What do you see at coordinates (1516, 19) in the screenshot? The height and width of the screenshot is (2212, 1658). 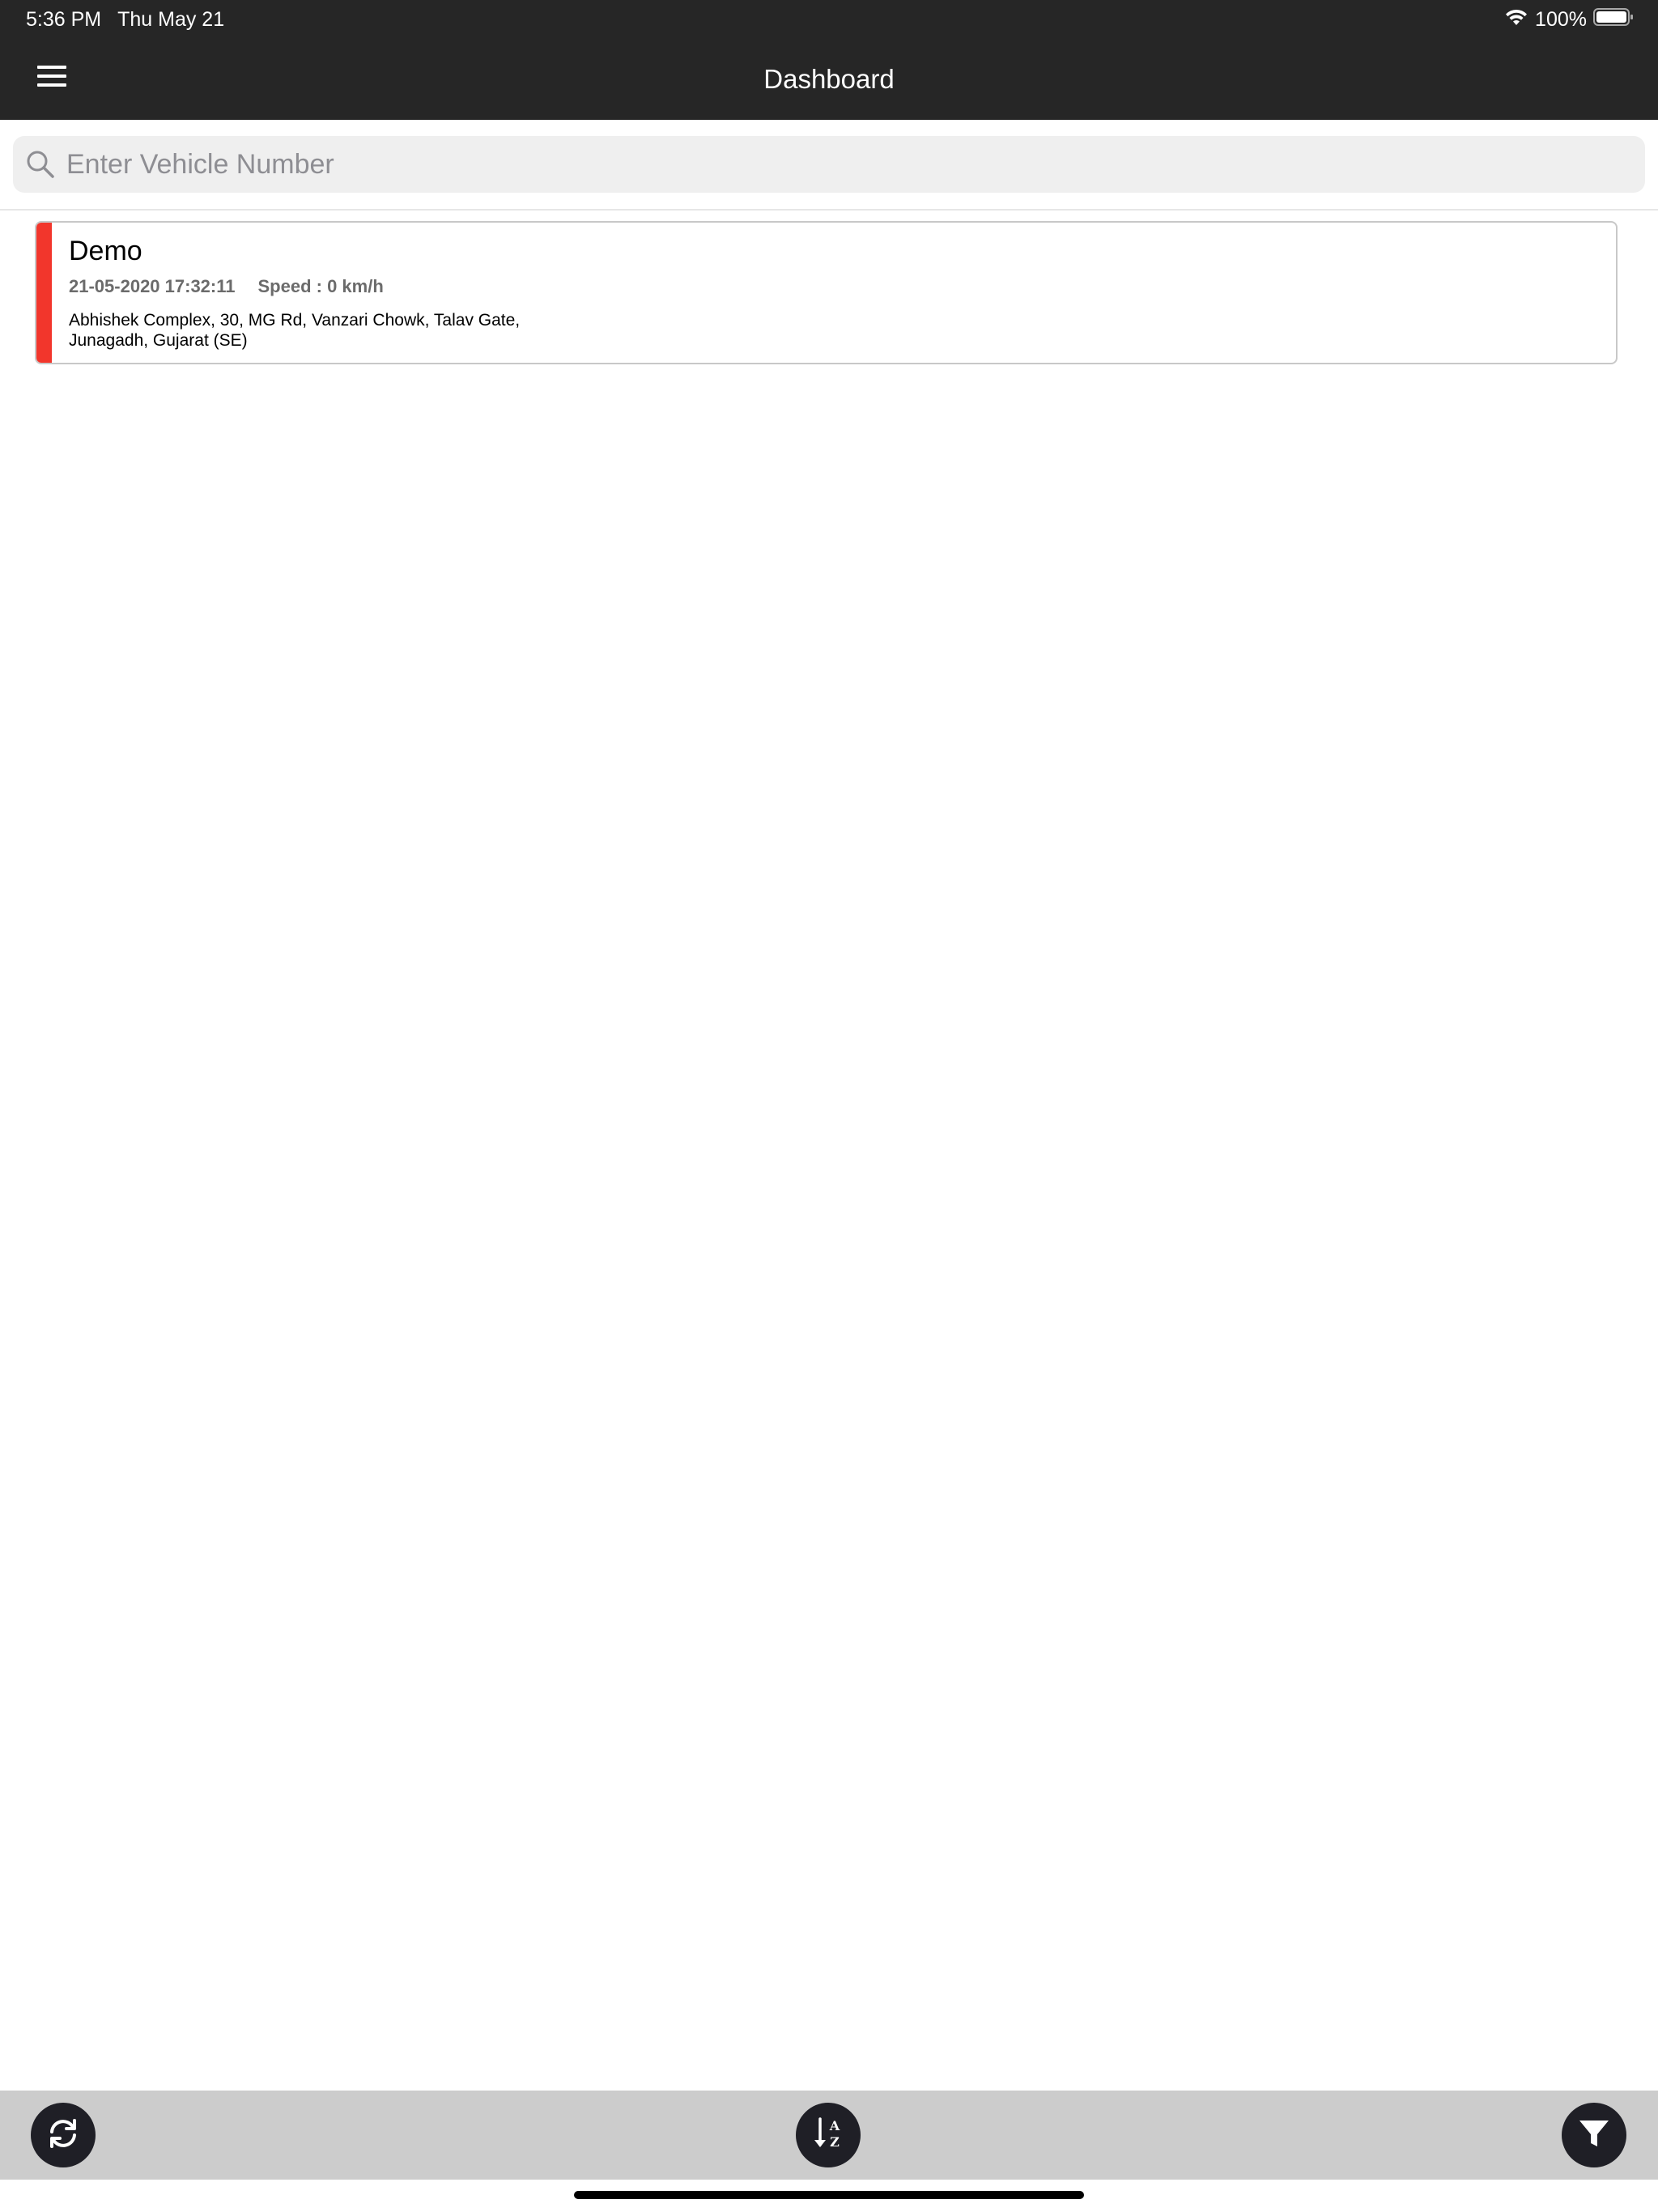 I see `wifi-icon` at bounding box center [1516, 19].